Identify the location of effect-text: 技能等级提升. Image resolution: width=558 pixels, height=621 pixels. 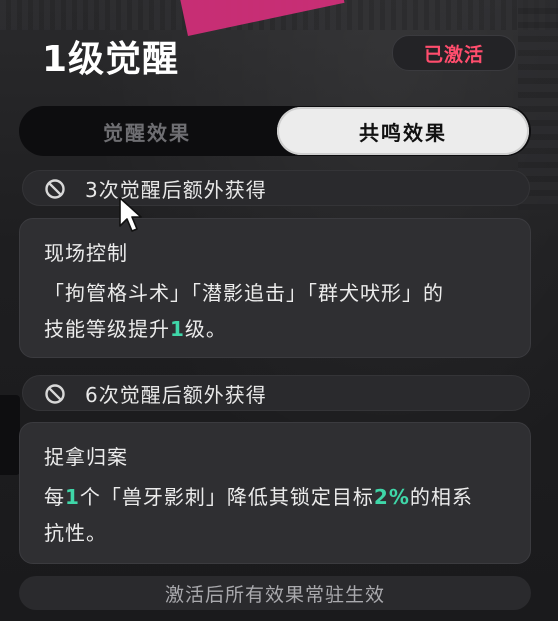
(107, 329).